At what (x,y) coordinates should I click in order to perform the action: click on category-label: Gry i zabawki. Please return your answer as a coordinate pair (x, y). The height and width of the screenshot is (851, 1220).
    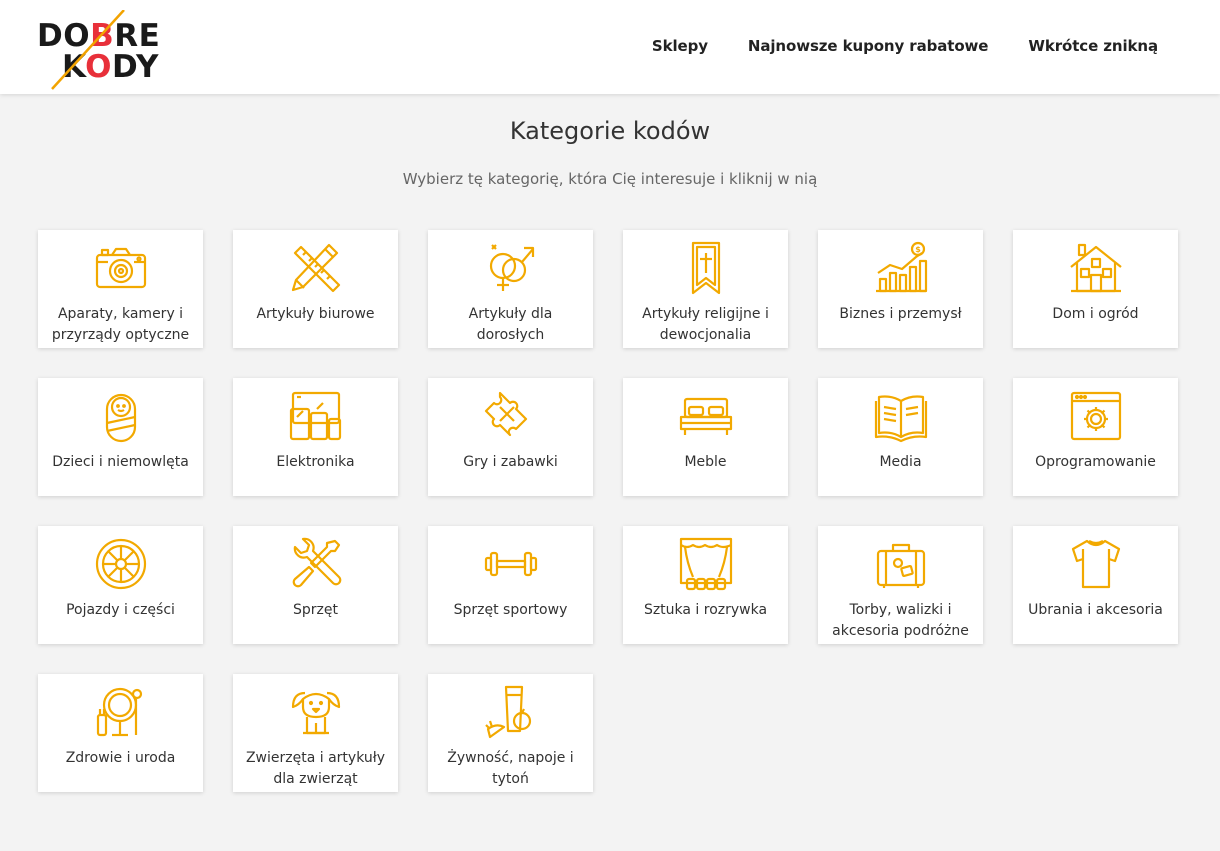
    Looking at the image, I should click on (510, 462).